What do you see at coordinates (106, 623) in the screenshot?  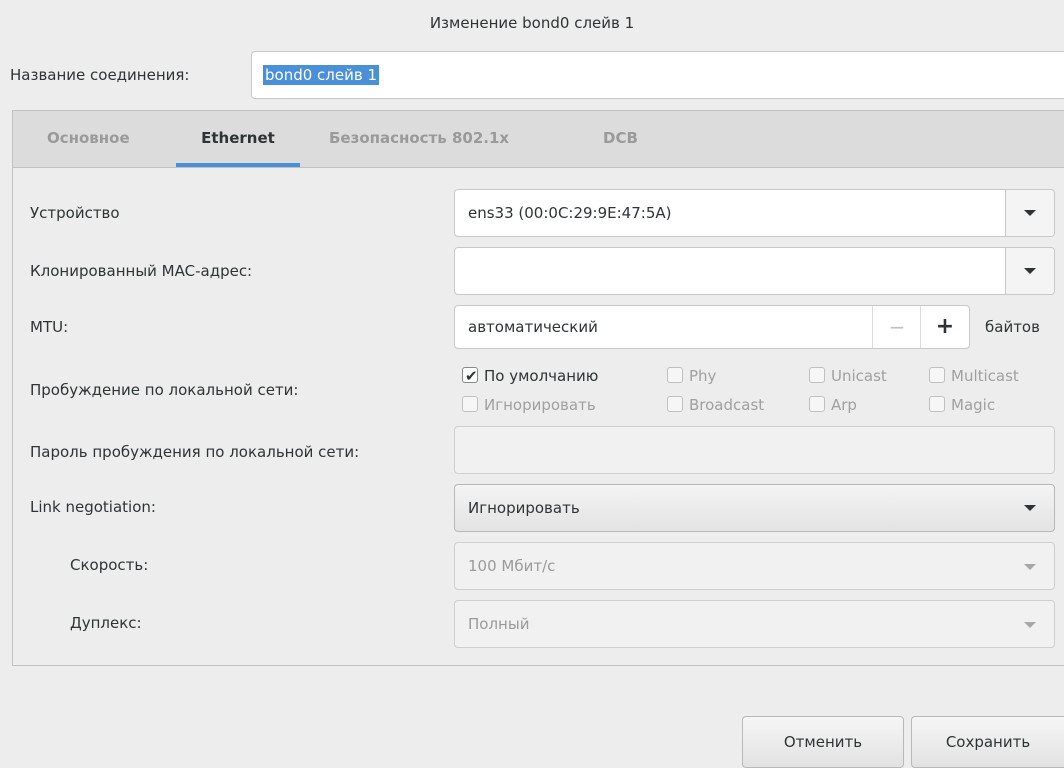 I see `duplex-label: Дуплекс:` at bounding box center [106, 623].